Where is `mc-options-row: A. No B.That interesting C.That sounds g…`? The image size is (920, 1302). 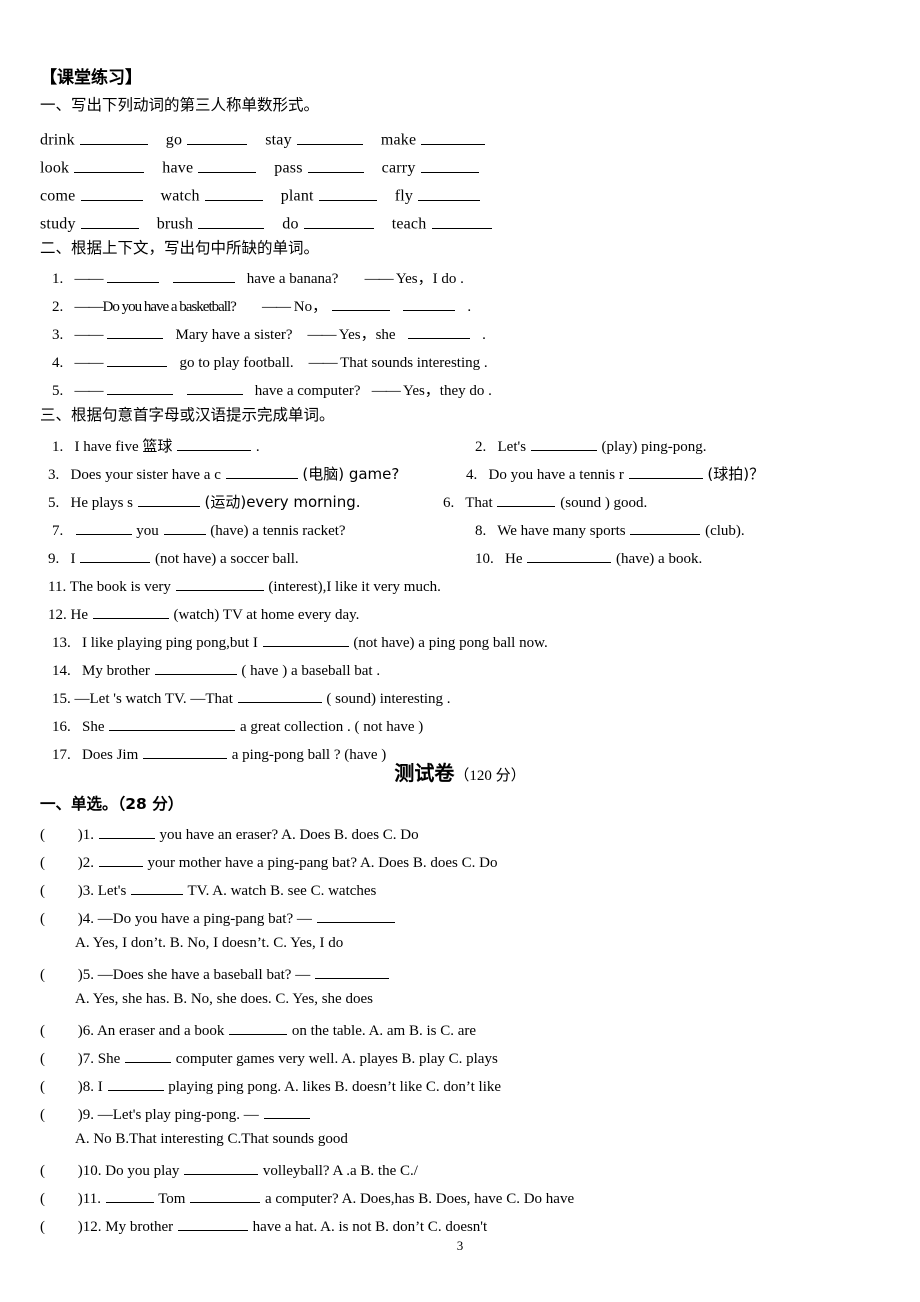 mc-options-row: A. No B.That interesting C.That sounds g… is located at coordinates (211, 1139).